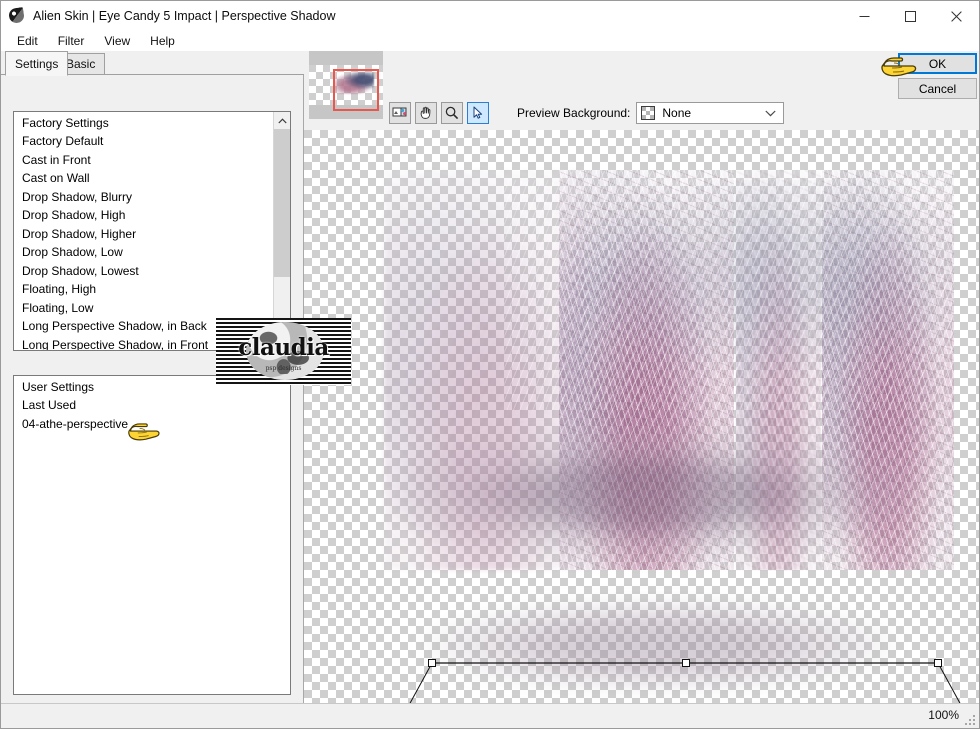 The image size is (980, 729). I want to click on scrollbar-thumb, so click(282, 203).